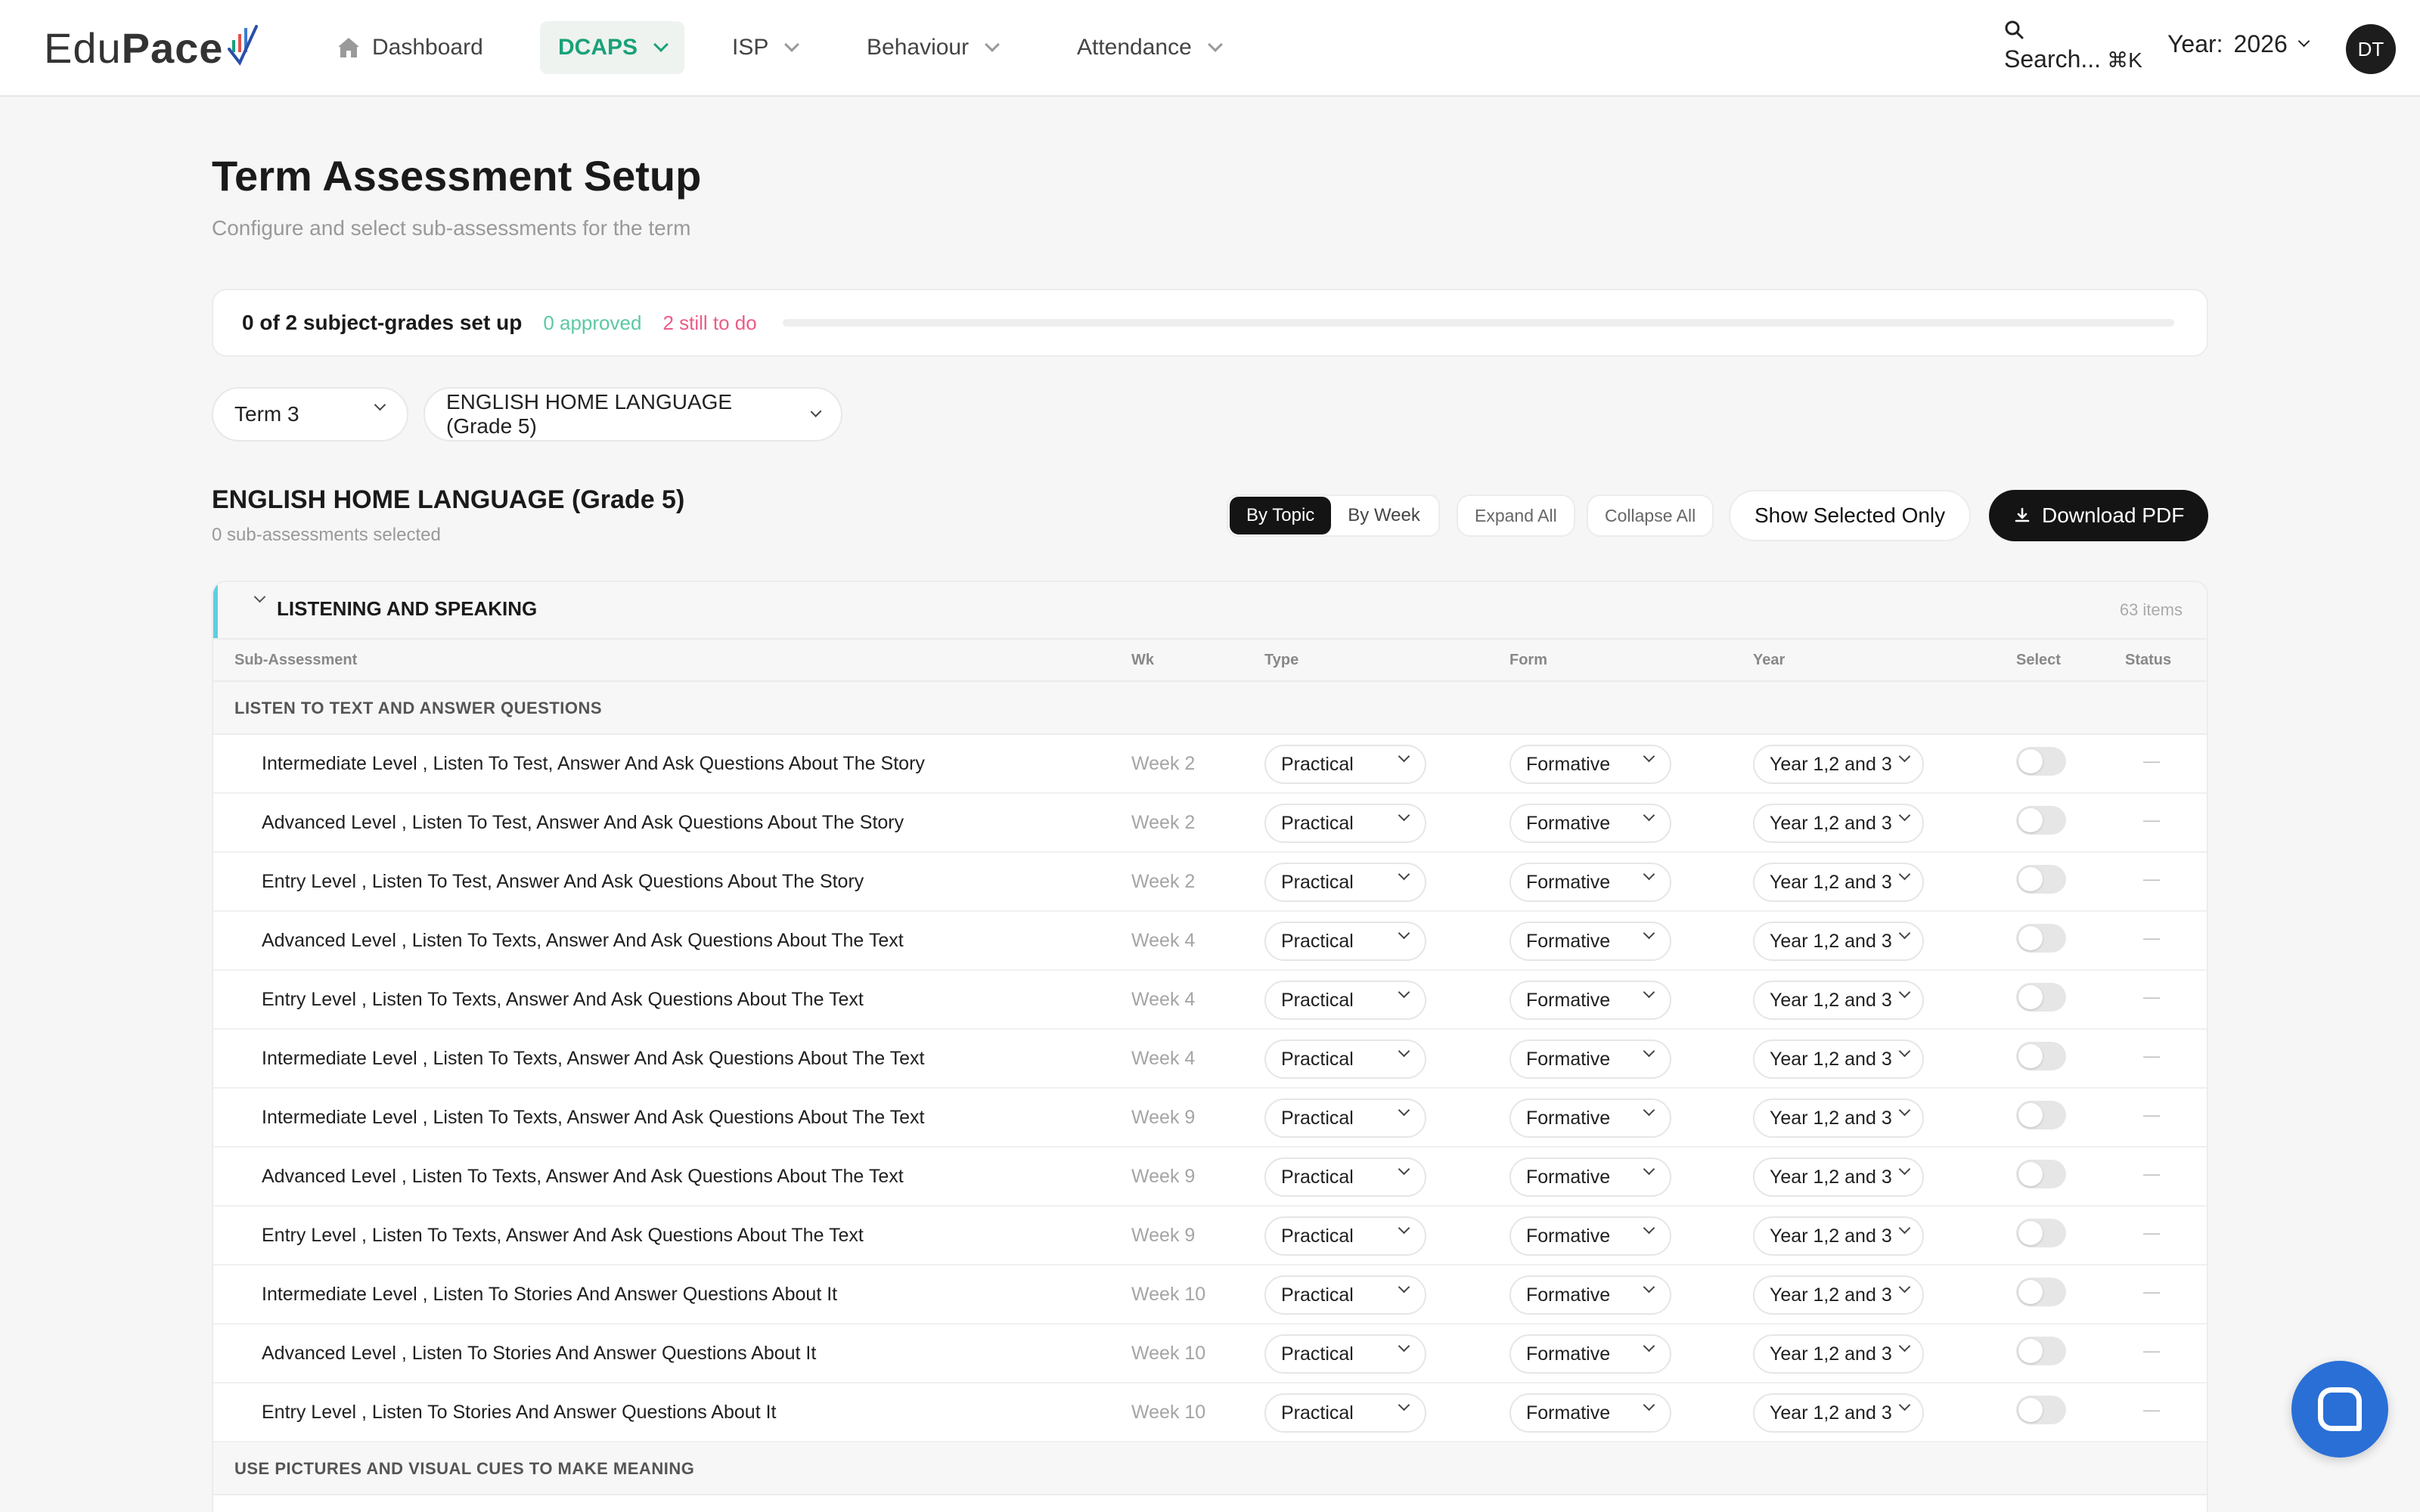  I want to click on status-value: —, so click(2151, 879).